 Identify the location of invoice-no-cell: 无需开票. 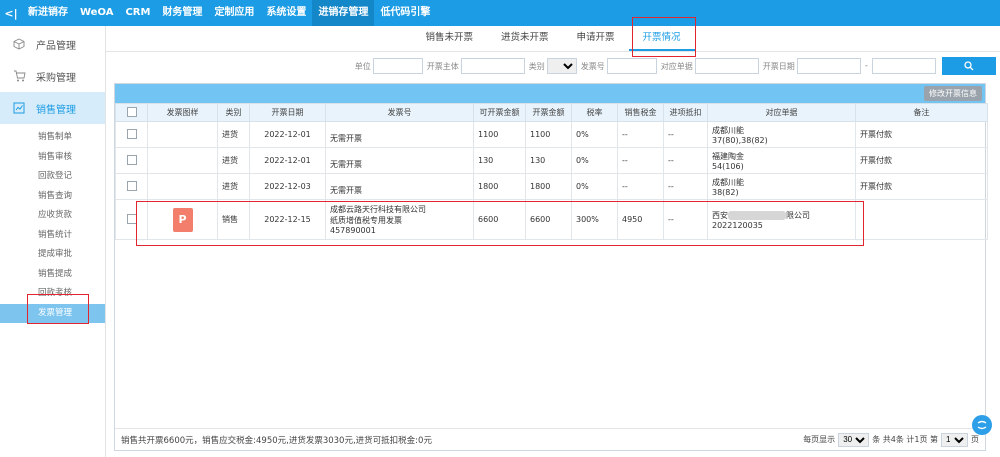
(399, 186).